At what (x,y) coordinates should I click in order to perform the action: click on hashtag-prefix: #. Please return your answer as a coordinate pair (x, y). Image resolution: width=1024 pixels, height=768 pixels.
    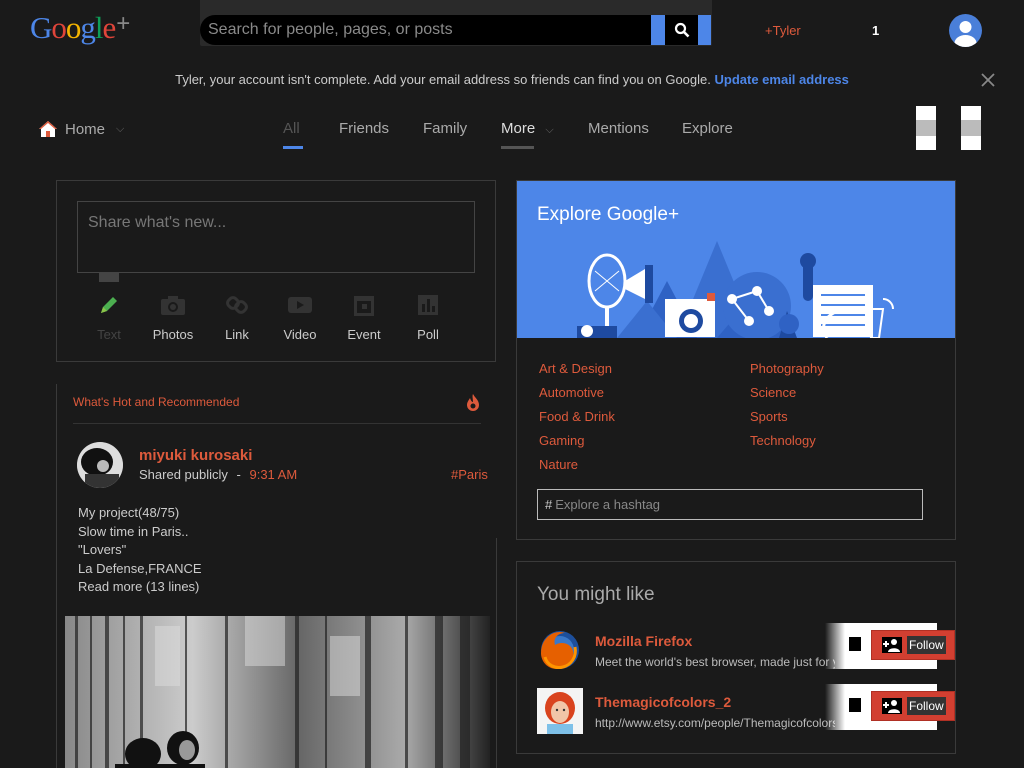
    Looking at the image, I should click on (549, 504).